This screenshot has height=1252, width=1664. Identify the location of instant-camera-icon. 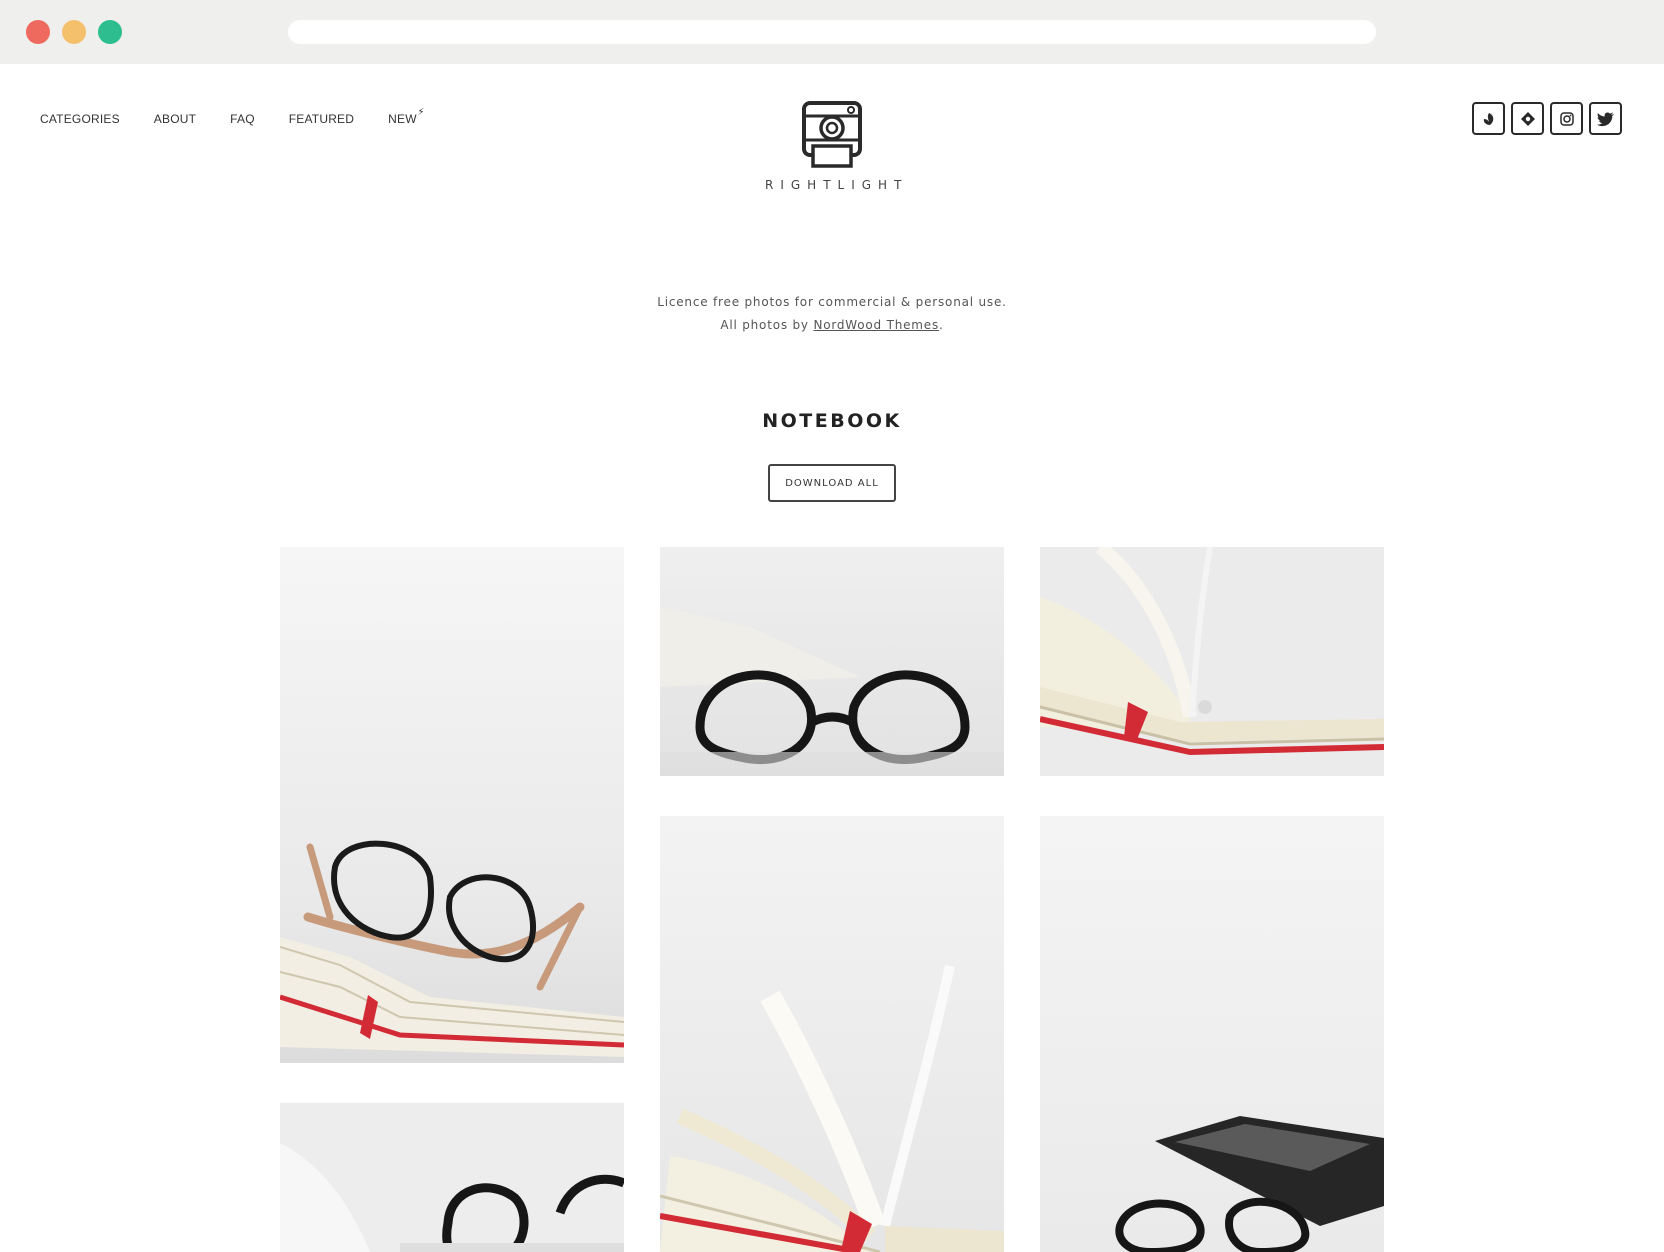
(832, 134).